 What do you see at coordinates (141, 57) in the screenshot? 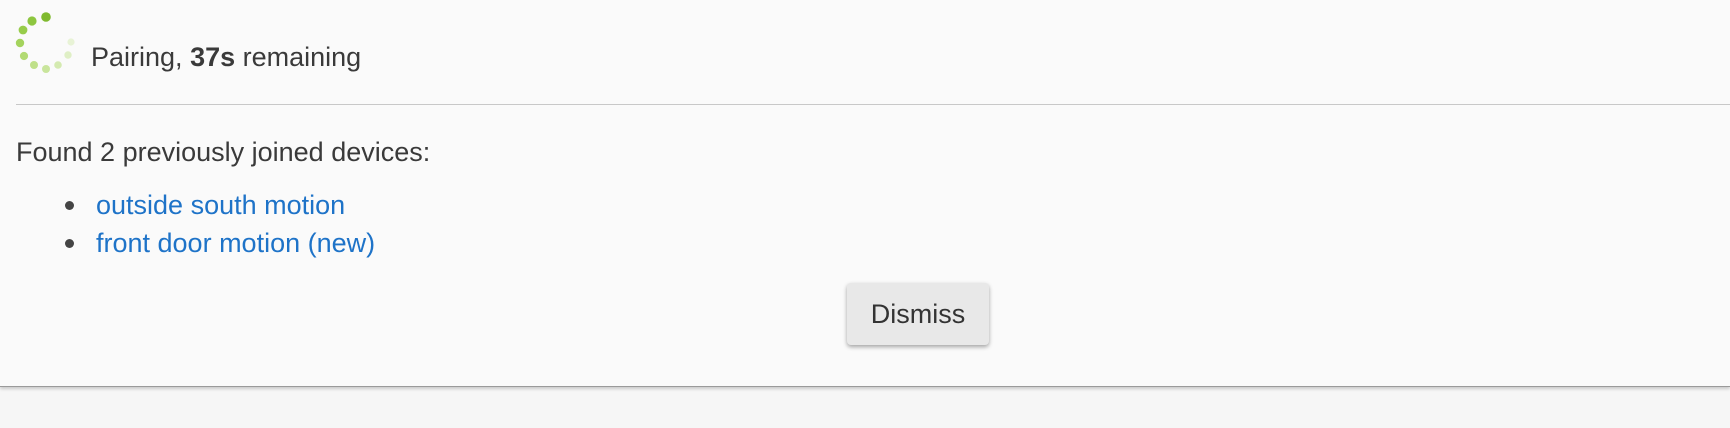
I see `pairing-prefix: Pairing,` at bounding box center [141, 57].